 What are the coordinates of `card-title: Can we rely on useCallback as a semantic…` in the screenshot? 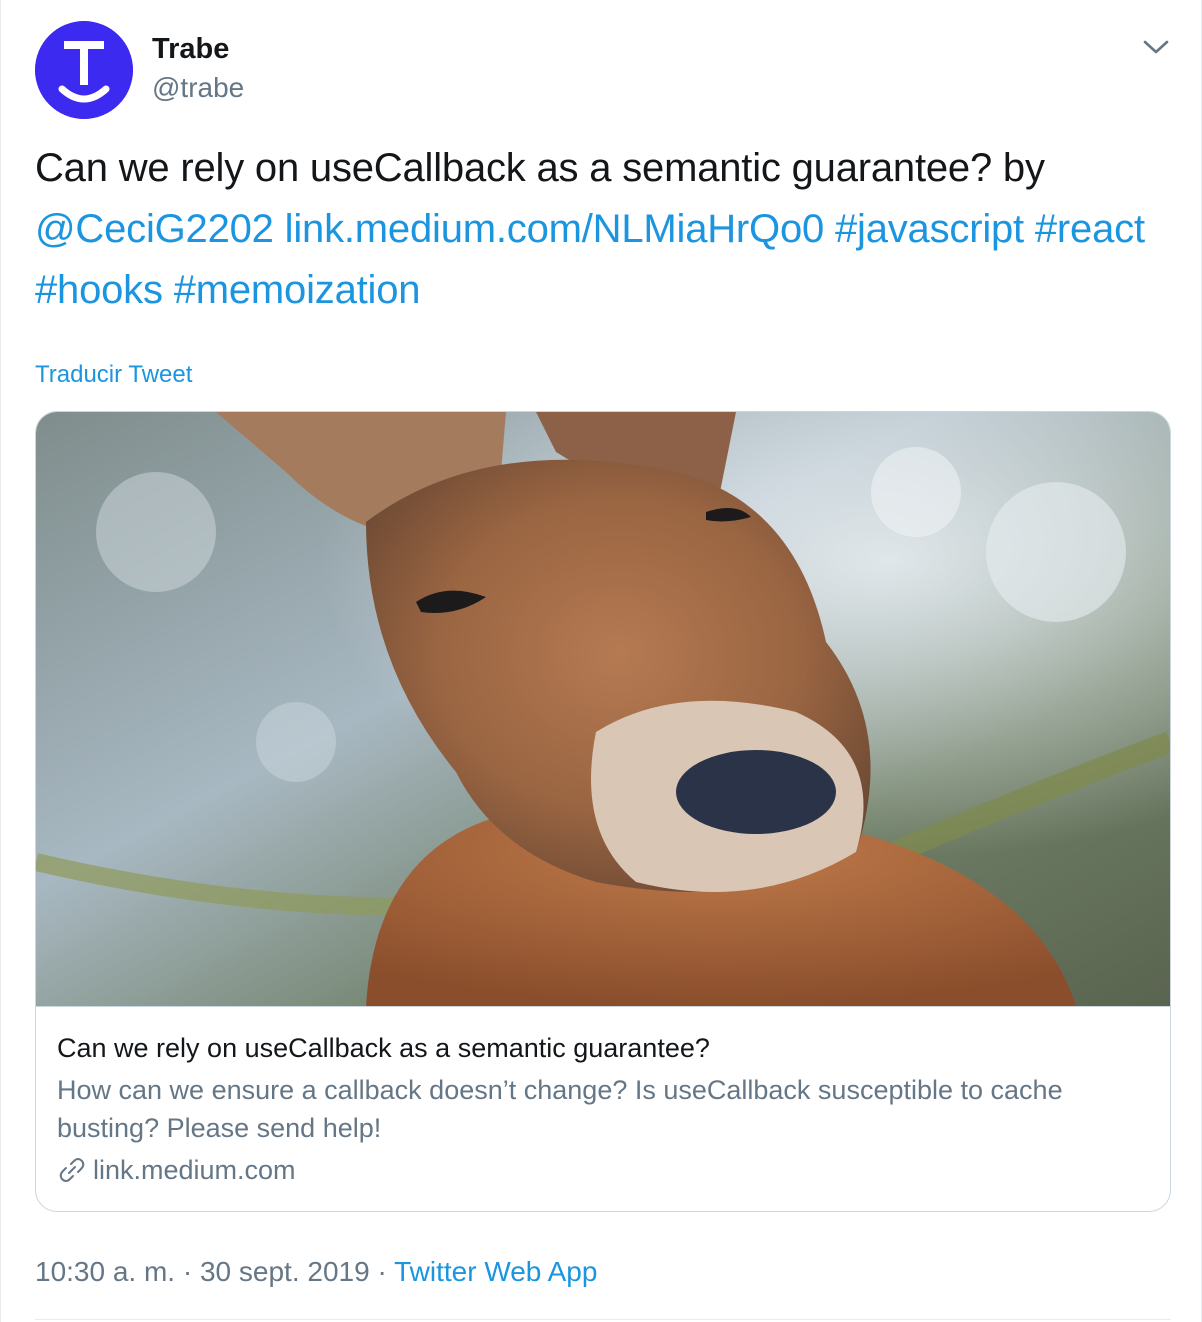 It's located at (383, 1048).